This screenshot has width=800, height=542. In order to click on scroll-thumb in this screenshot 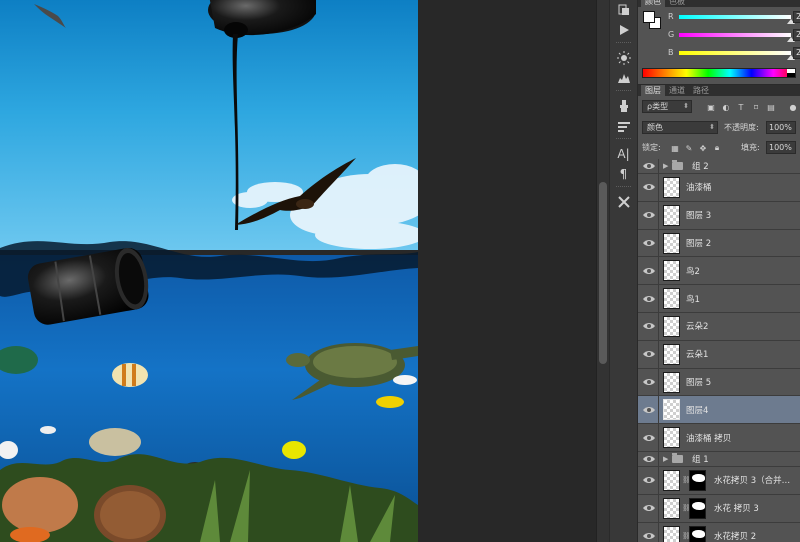, I will do `click(603, 273)`.